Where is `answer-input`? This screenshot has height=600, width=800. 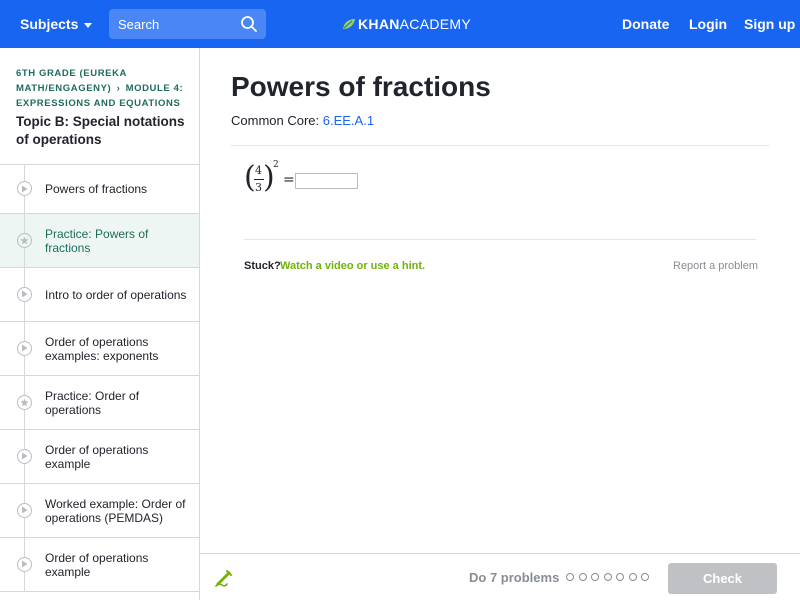
answer-input is located at coordinates (326, 181).